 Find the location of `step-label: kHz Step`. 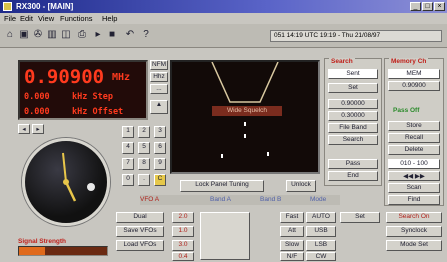

step-label: kHz Step is located at coordinates (92, 97).